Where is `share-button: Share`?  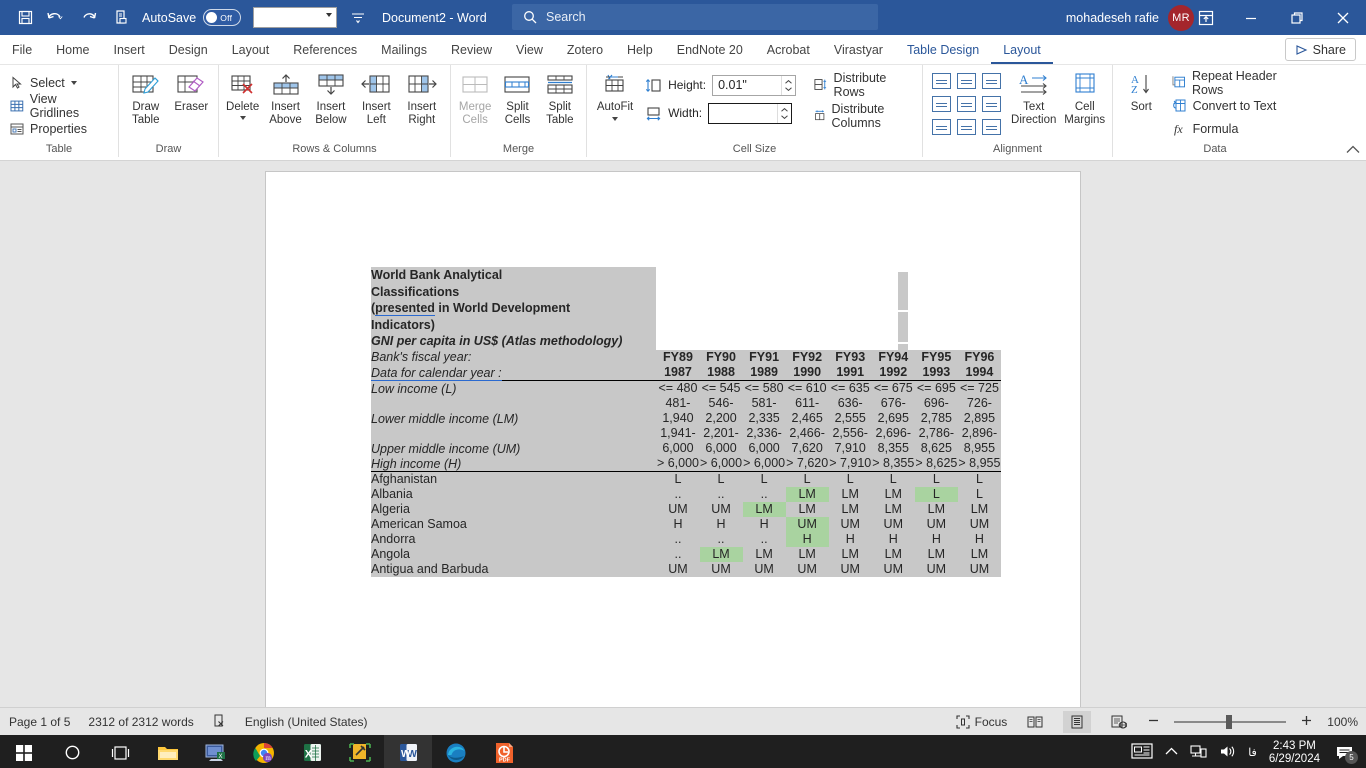 share-button: Share is located at coordinates (1320, 49).